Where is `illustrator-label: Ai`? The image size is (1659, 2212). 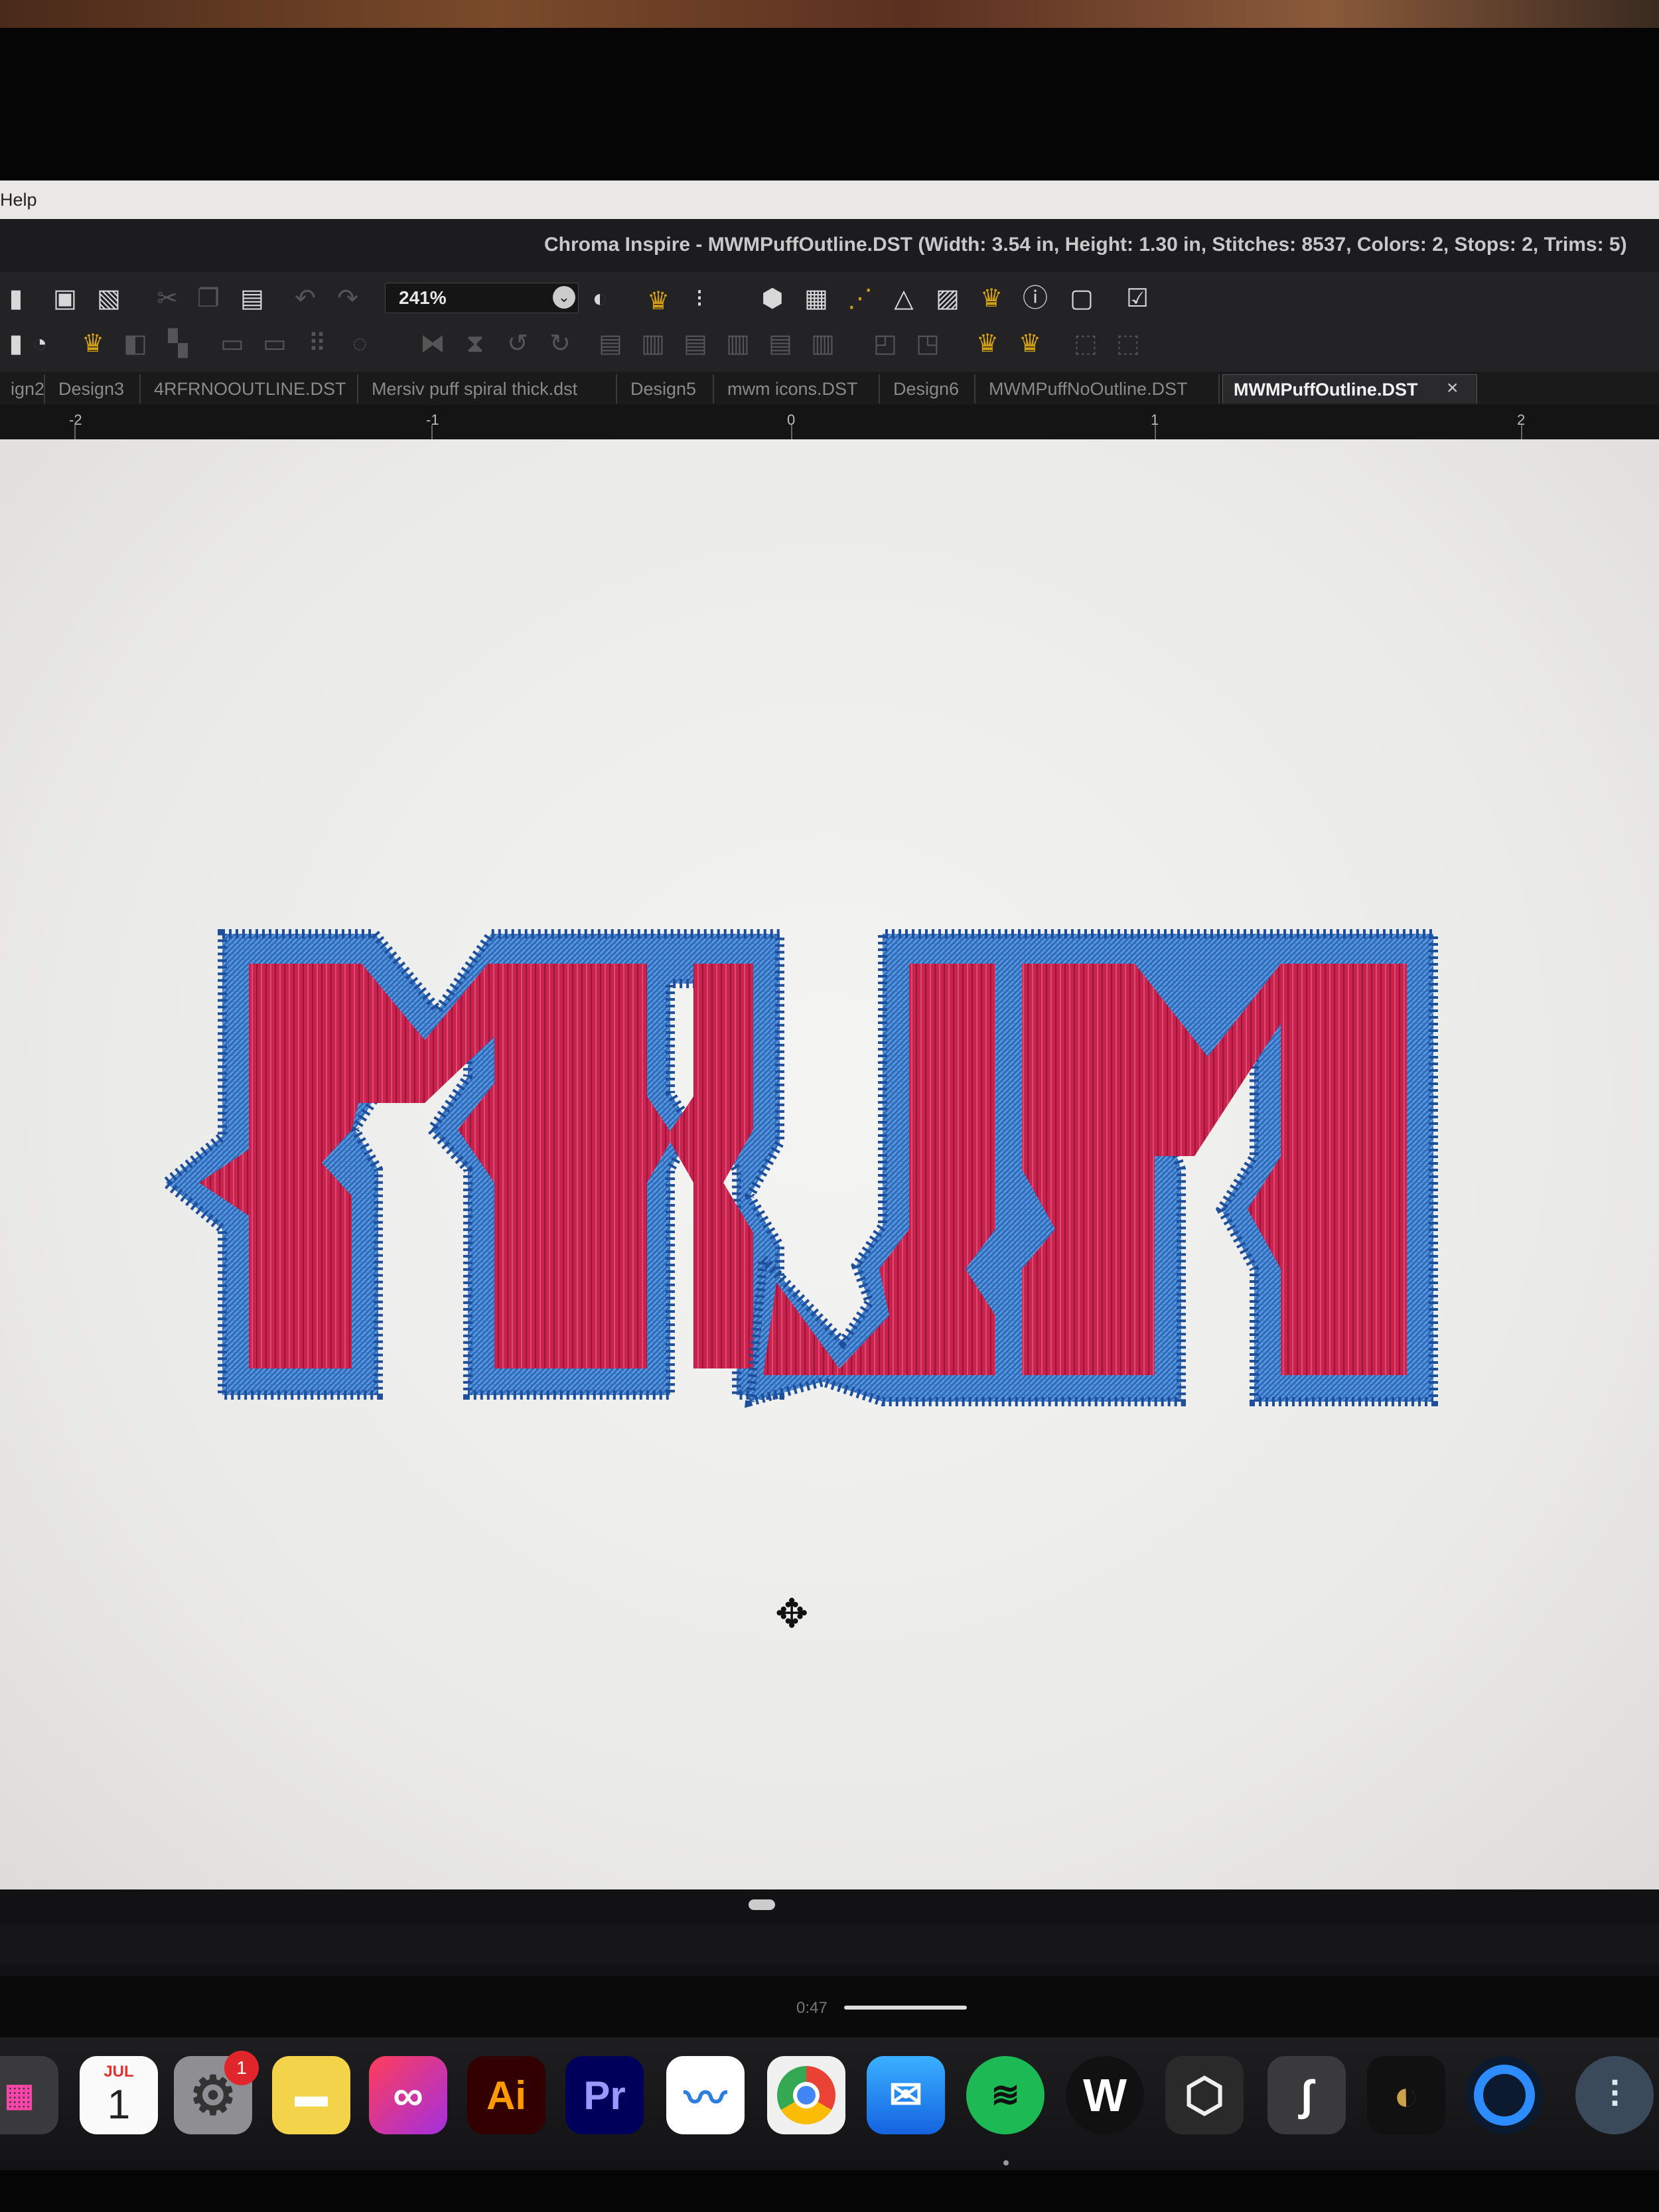
illustrator-label: Ai is located at coordinates (506, 2095).